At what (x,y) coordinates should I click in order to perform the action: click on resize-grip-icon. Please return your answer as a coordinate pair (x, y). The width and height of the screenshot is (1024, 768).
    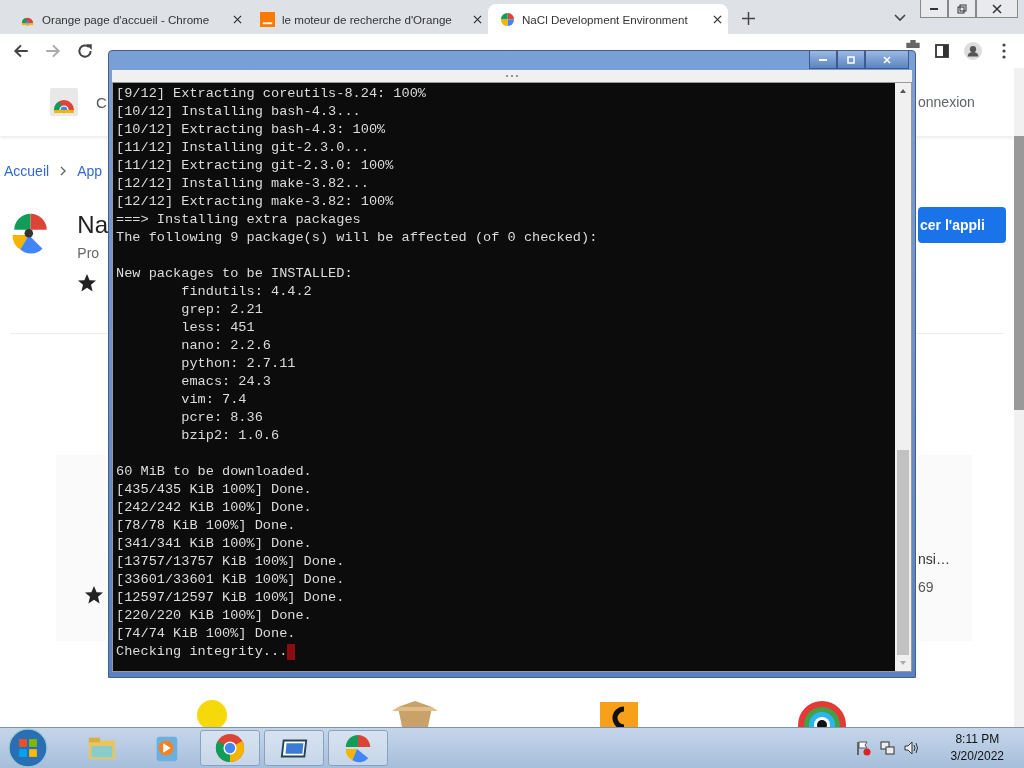
    Looking at the image, I should click on (512, 76).